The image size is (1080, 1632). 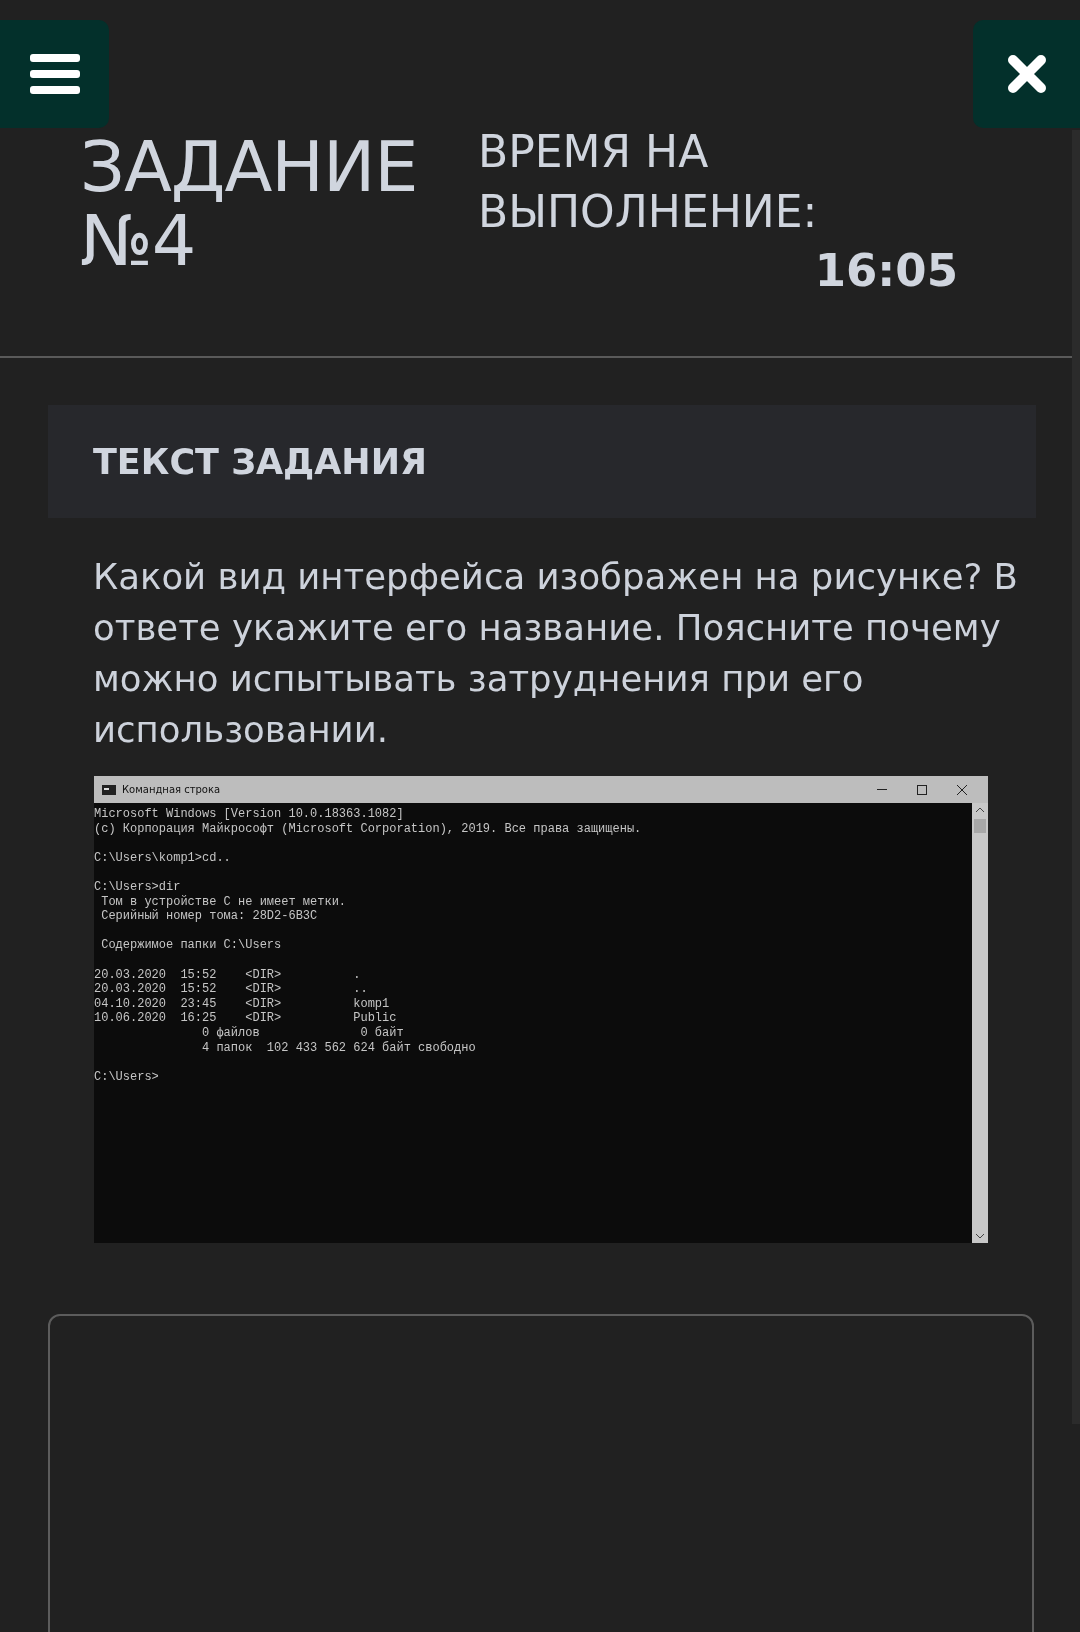 What do you see at coordinates (227, 975) in the screenshot?
I see `console-line: 20.03.2020 15:52 <DIR> .` at bounding box center [227, 975].